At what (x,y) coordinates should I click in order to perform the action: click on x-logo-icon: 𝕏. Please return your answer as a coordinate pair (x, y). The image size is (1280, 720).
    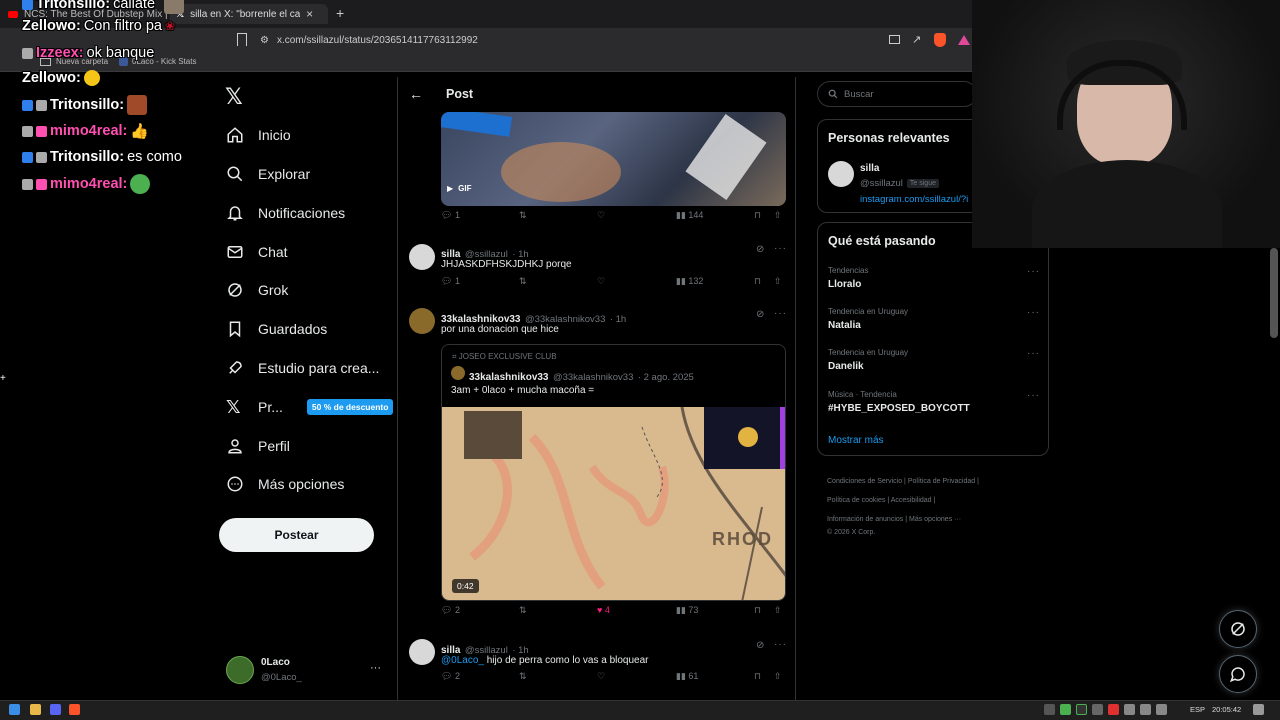
    Looking at the image, I should click on (234, 97).